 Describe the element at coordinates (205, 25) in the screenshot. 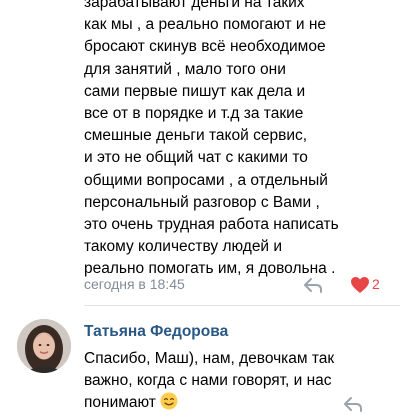

I see `comment-text-line: как мы , а реально помогают и не` at that location.